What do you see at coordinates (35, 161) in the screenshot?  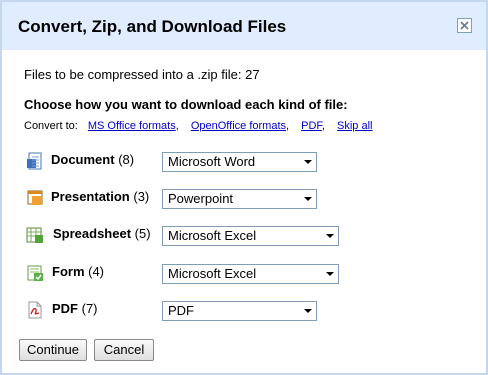 I see `document-icon` at bounding box center [35, 161].